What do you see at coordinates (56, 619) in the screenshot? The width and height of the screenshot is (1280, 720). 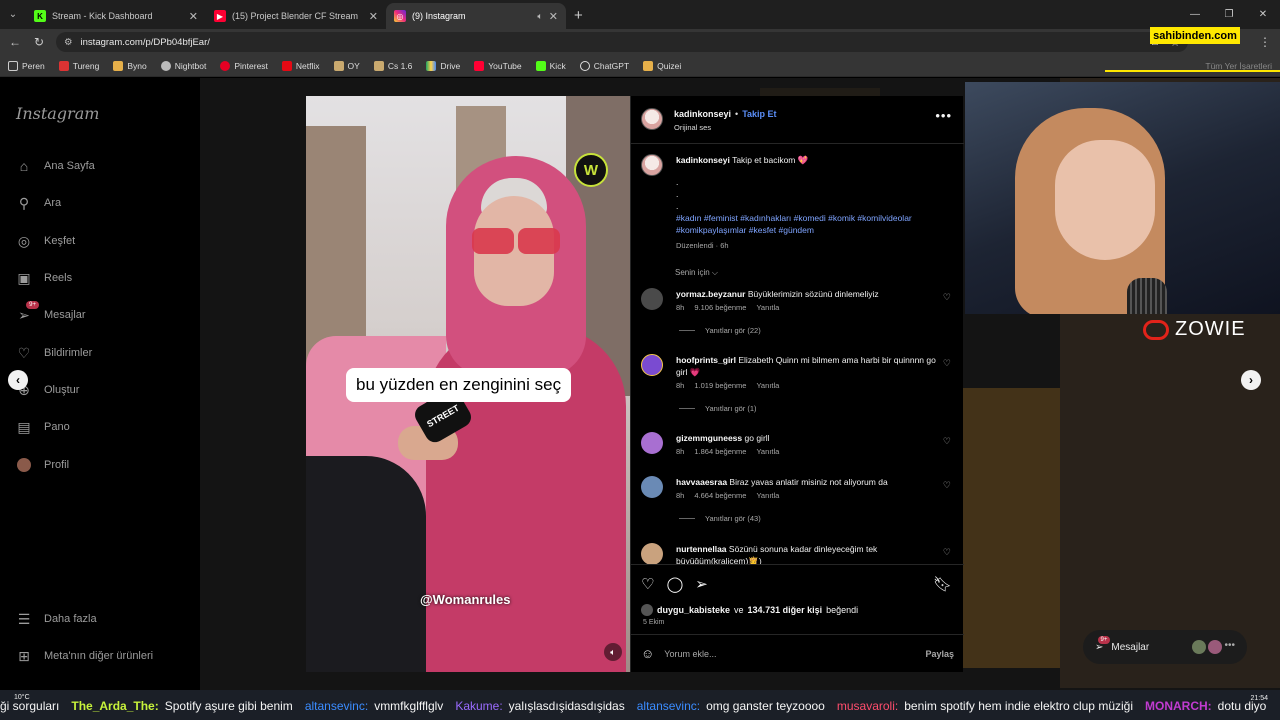 I see `sidebar-item-more: ☰ Daha fazla` at bounding box center [56, 619].